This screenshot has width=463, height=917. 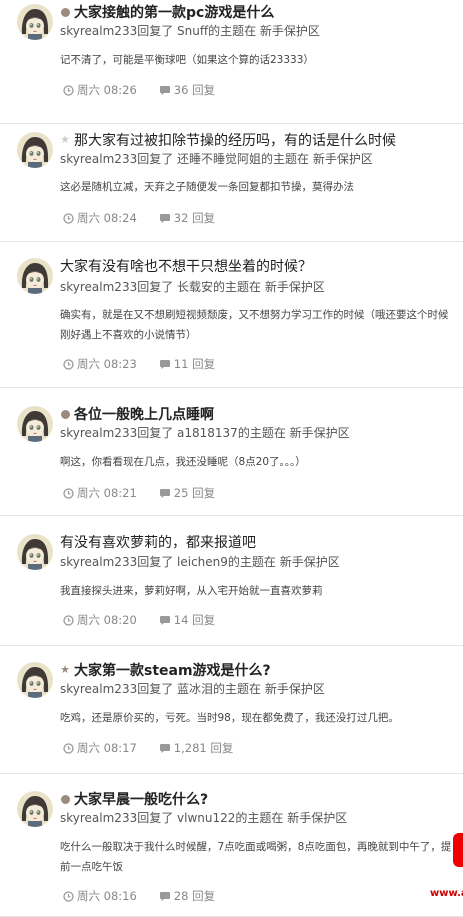 I want to click on thread-title-row: 大家早晨一般吃什么?, so click(x=257, y=799).